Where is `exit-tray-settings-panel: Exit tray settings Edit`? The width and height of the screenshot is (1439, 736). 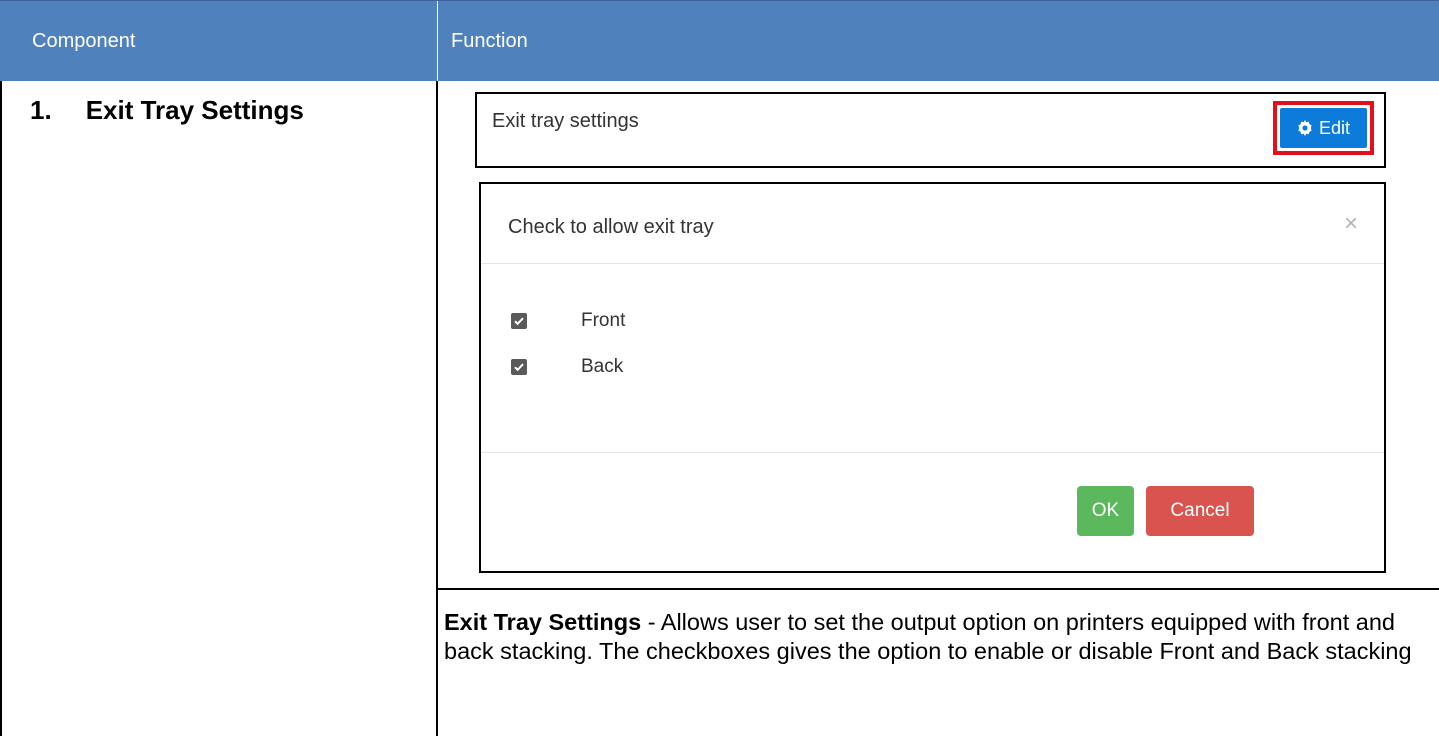 exit-tray-settings-panel: Exit tray settings Edit is located at coordinates (930, 130).